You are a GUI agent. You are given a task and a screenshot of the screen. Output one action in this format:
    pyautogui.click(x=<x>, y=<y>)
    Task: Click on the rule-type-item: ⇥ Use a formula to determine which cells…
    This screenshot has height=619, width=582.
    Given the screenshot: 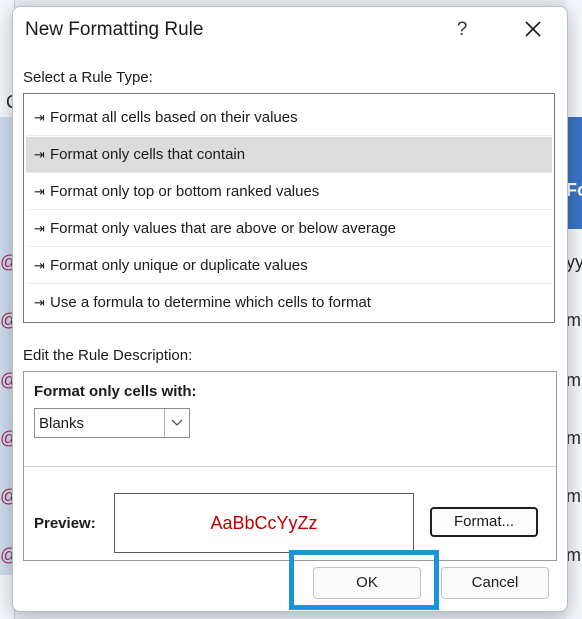 What is the action you would take?
    pyautogui.click(x=289, y=303)
    